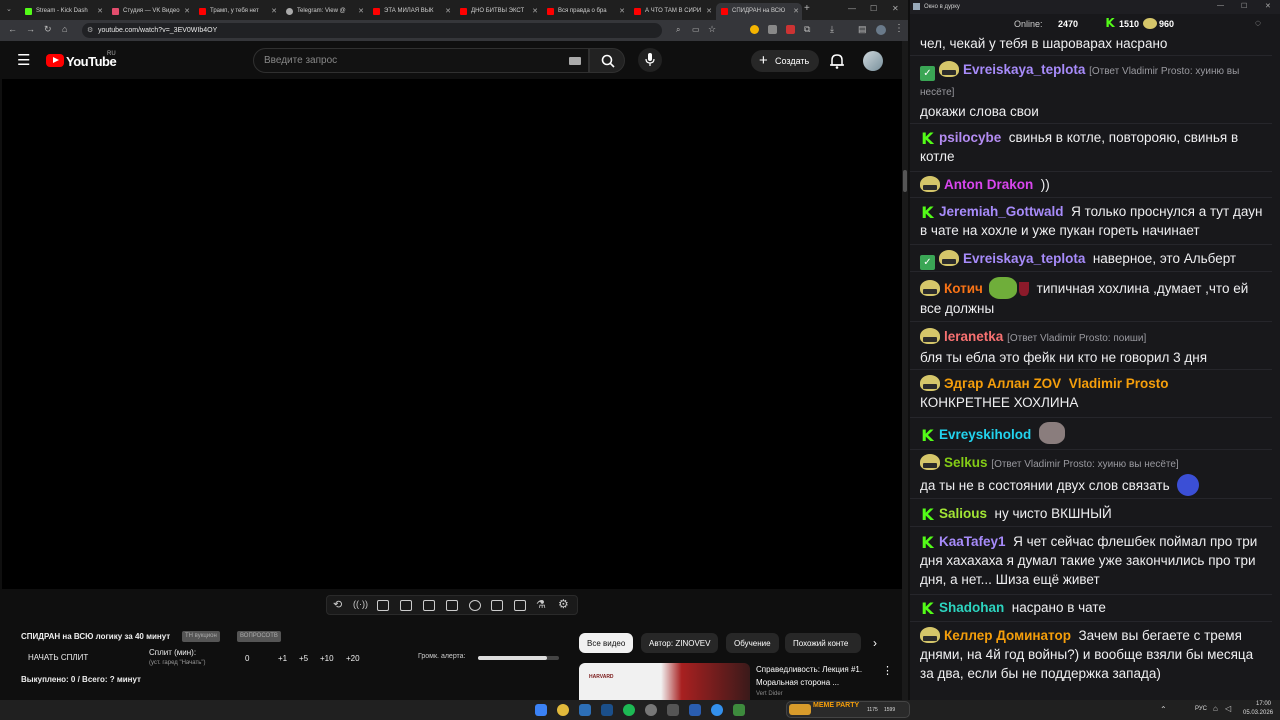 The height and width of the screenshot is (720, 1280). I want to click on reload-icon: ↻, so click(48, 29).